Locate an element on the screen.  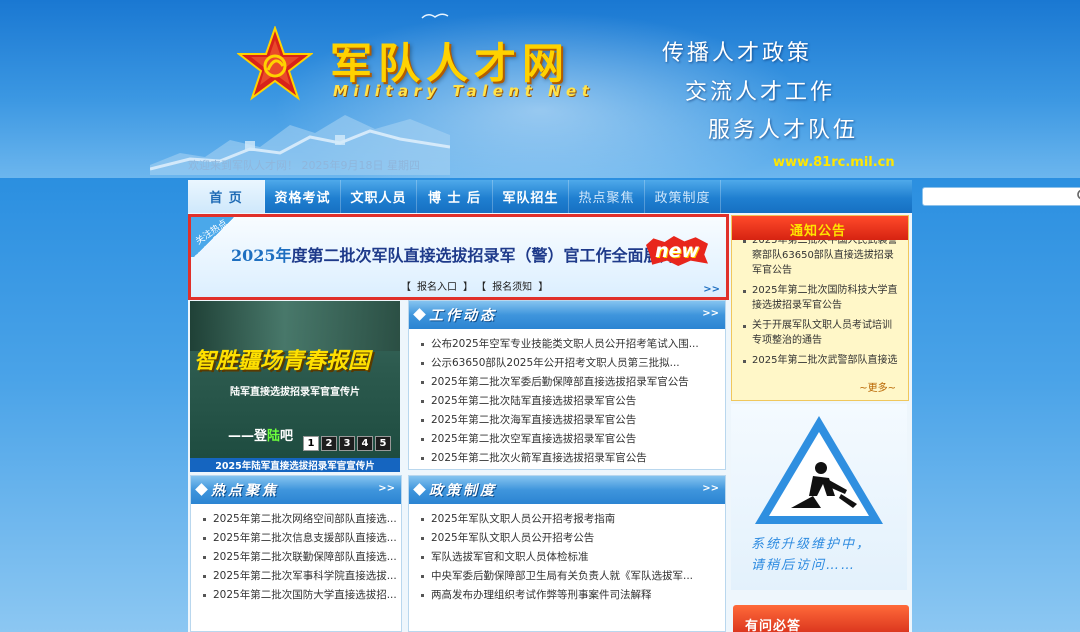
site-url: www.81rc.mil.cn is located at coordinates (834, 162).